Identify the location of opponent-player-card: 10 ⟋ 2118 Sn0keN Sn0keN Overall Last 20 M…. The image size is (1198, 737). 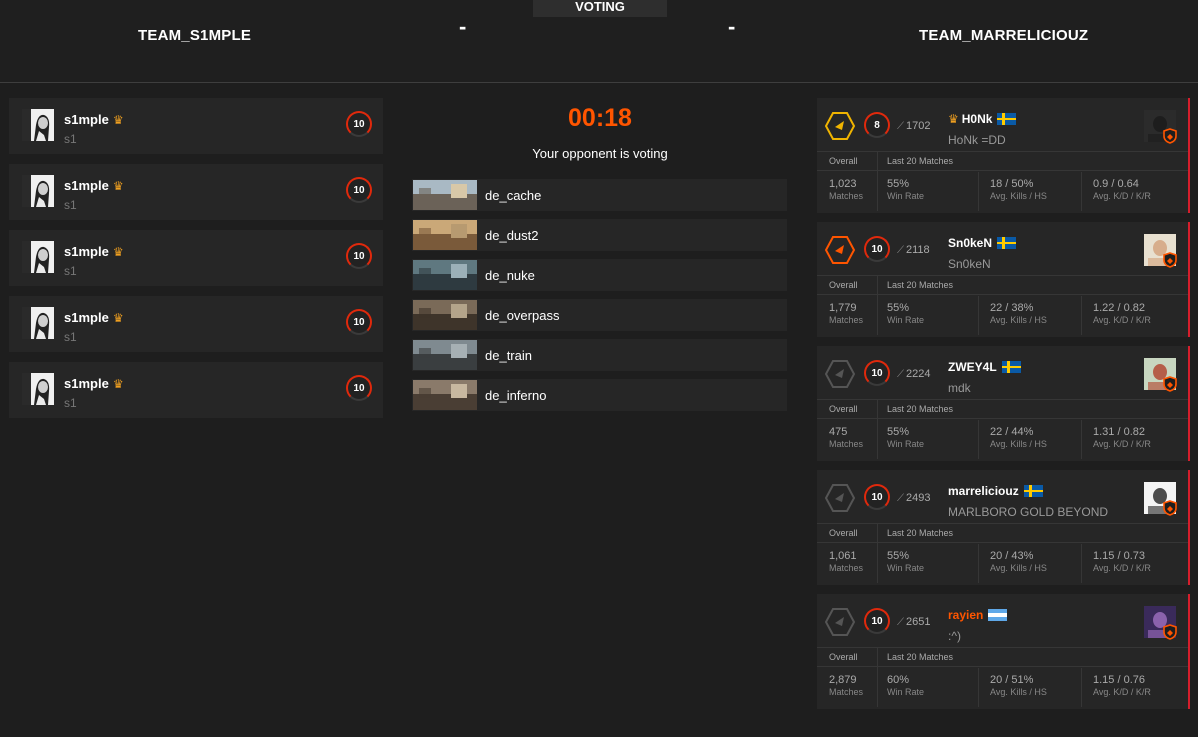
(1003, 279).